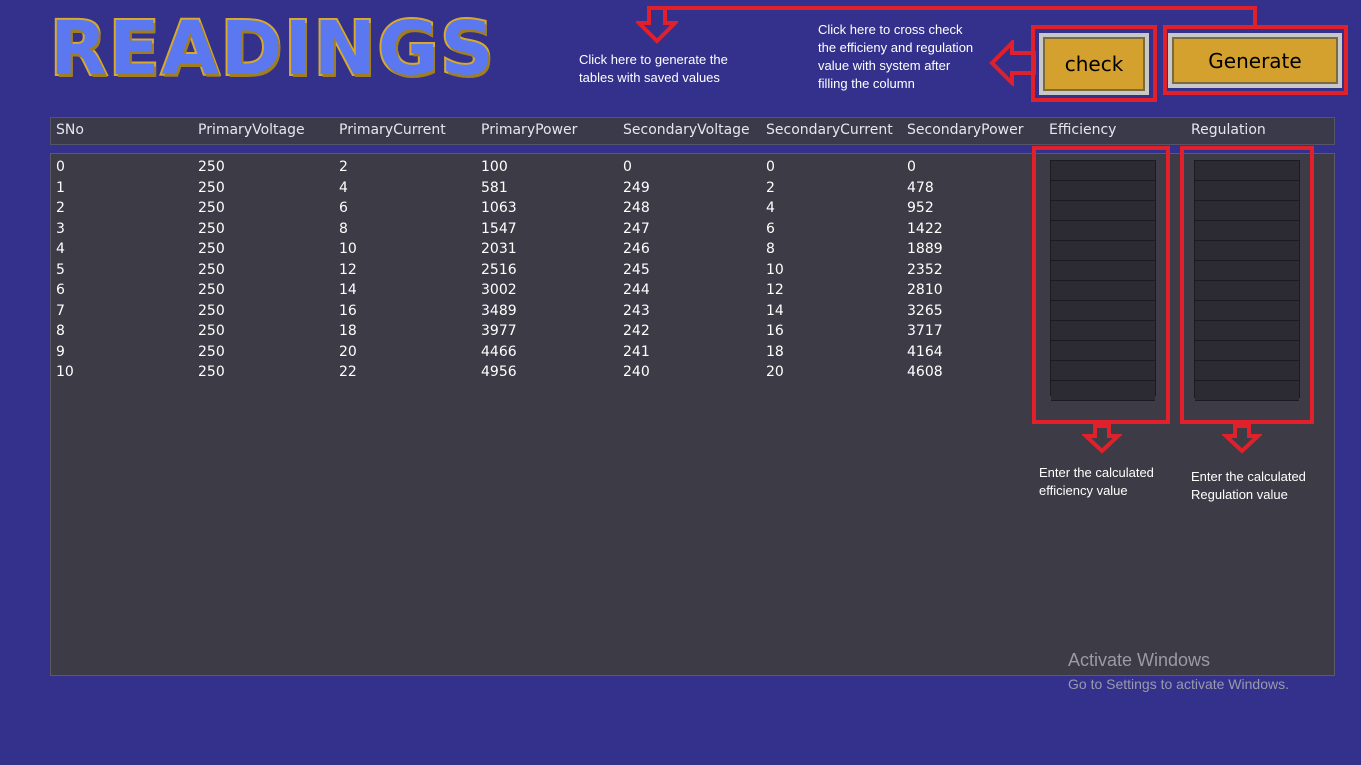 This screenshot has width=1361, height=765. What do you see at coordinates (541, 354) in the screenshot?
I see `table-row: 9 250 20 4466 241 18 4164` at bounding box center [541, 354].